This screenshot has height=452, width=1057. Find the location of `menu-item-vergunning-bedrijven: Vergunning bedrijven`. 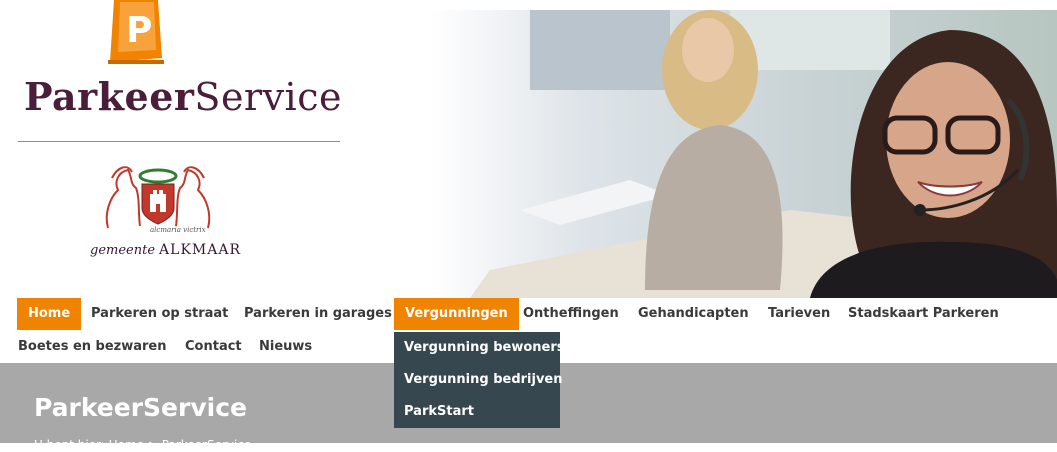

menu-item-vergunning-bedrijven: Vergunning bedrijven is located at coordinates (478, 380).